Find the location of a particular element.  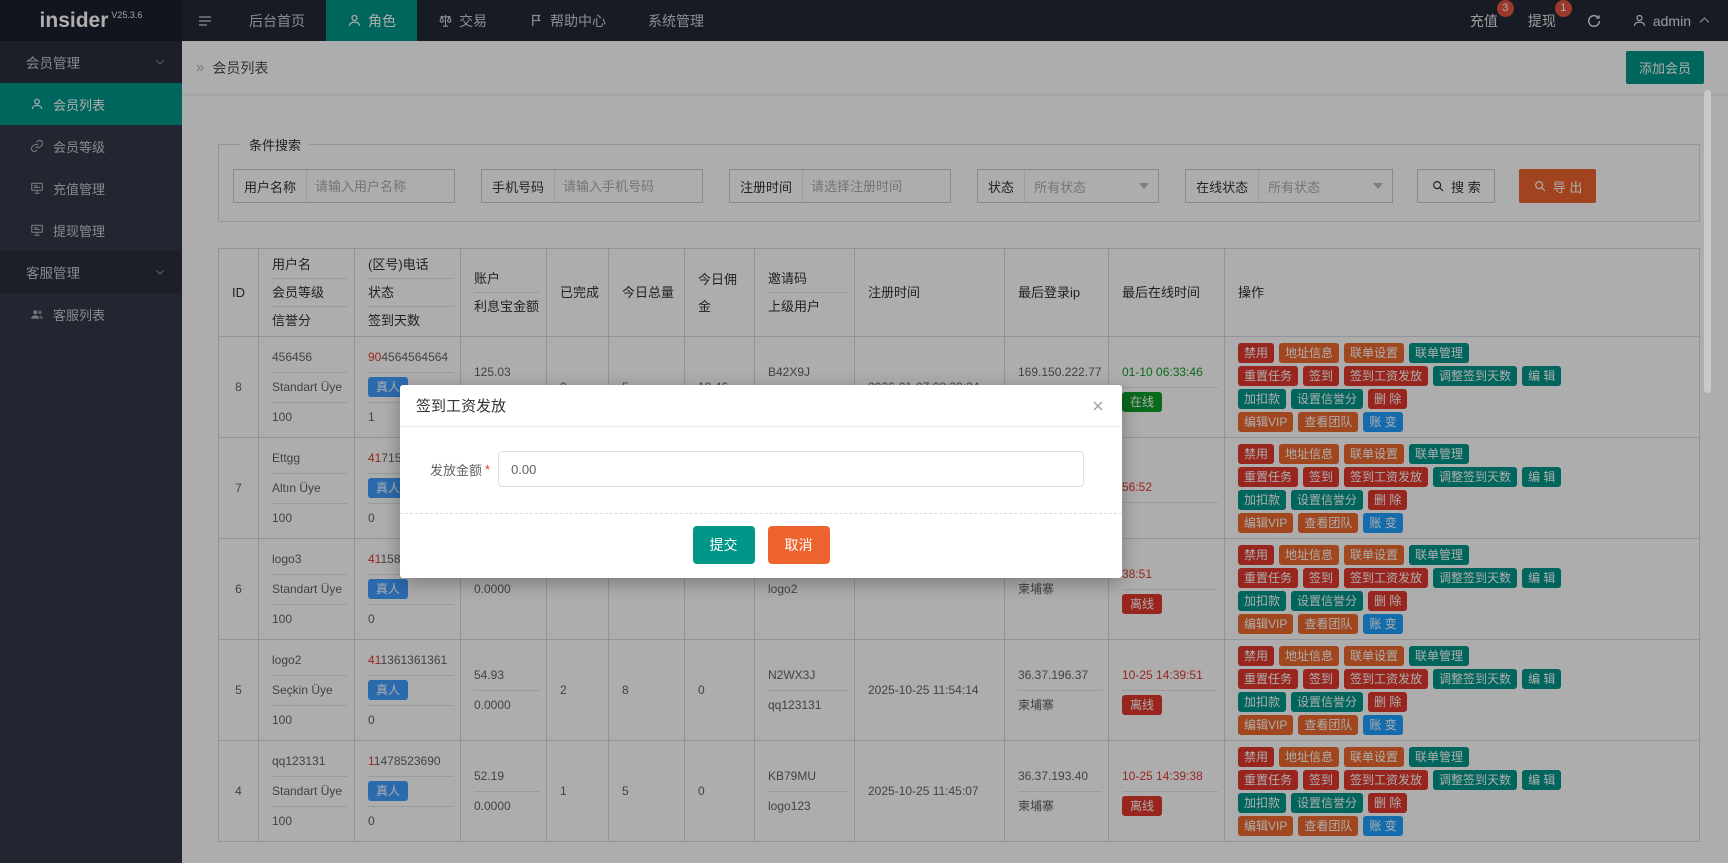

cancel-button: 取消 is located at coordinates (798, 545).